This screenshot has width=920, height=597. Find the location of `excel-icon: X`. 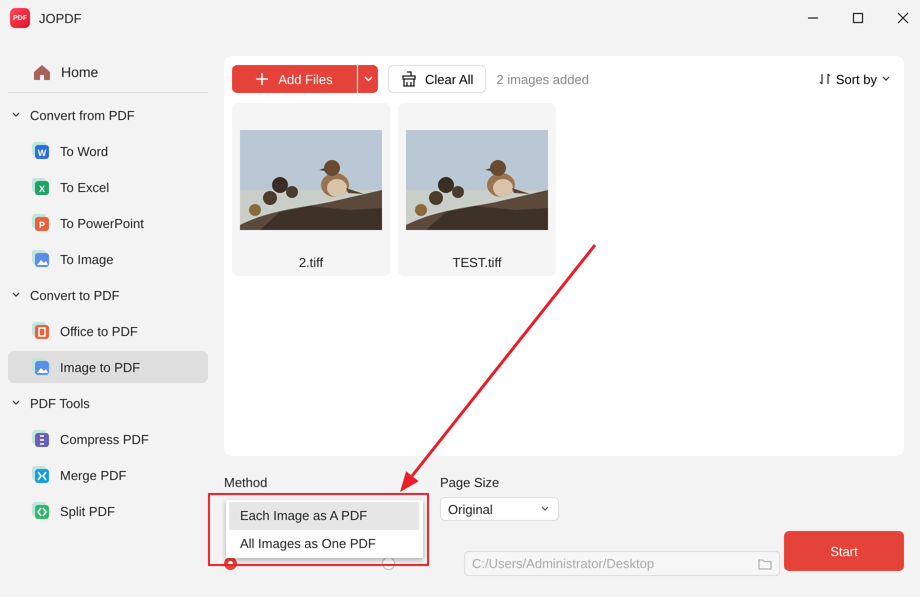

excel-icon: X is located at coordinates (41, 187).